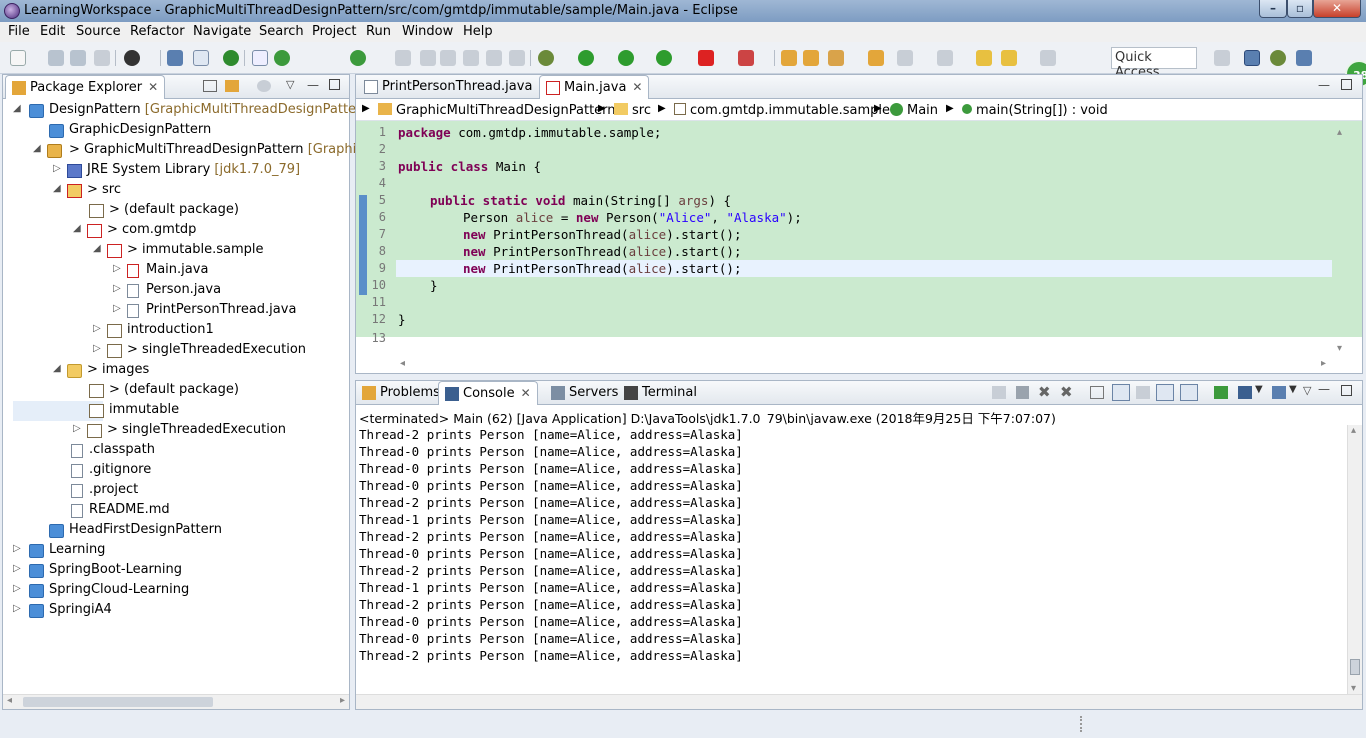 Image resolution: width=1366 pixels, height=738 pixels. I want to click on remove-launch-icon: ✖, so click(1044, 392).